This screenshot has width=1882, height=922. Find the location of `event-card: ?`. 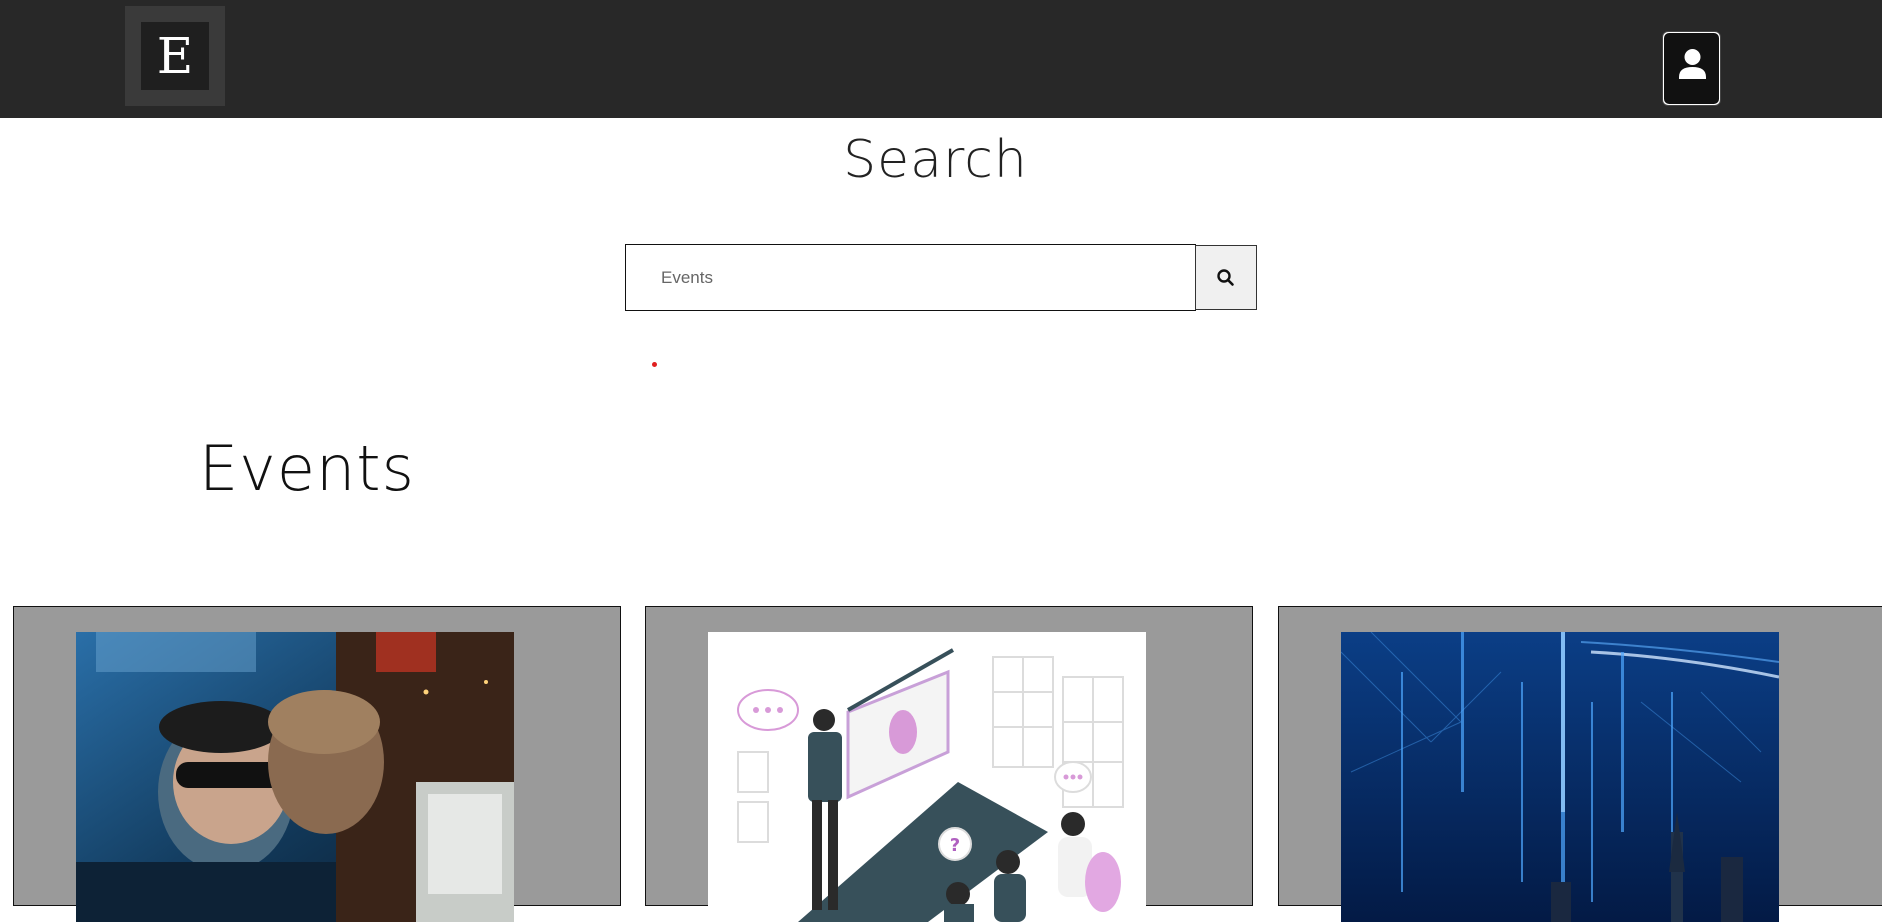

event-card: ? is located at coordinates (949, 764).